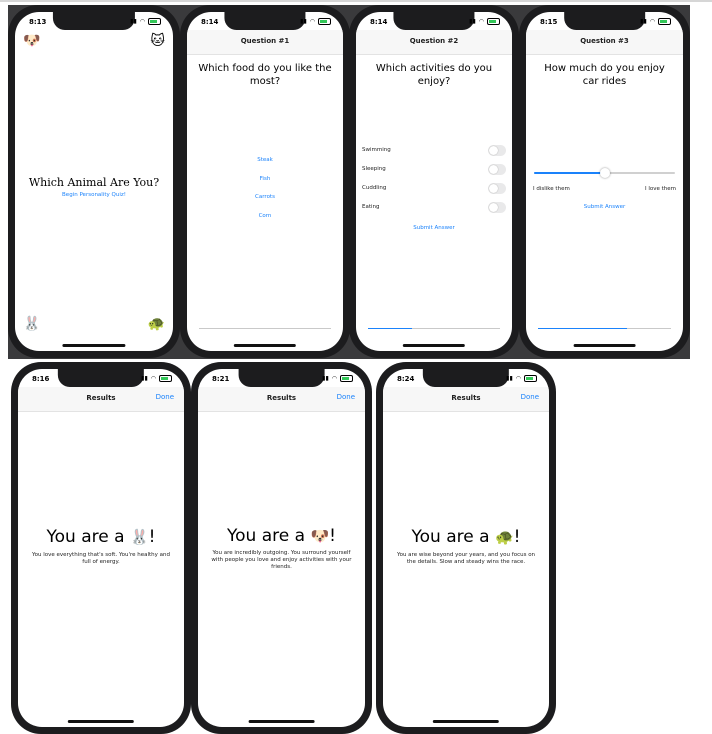 This screenshot has height=734, width=712. What do you see at coordinates (265, 197) in the screenshot?
I see `answer-button-carrots: Carrots` at bounding box center [265, 197].